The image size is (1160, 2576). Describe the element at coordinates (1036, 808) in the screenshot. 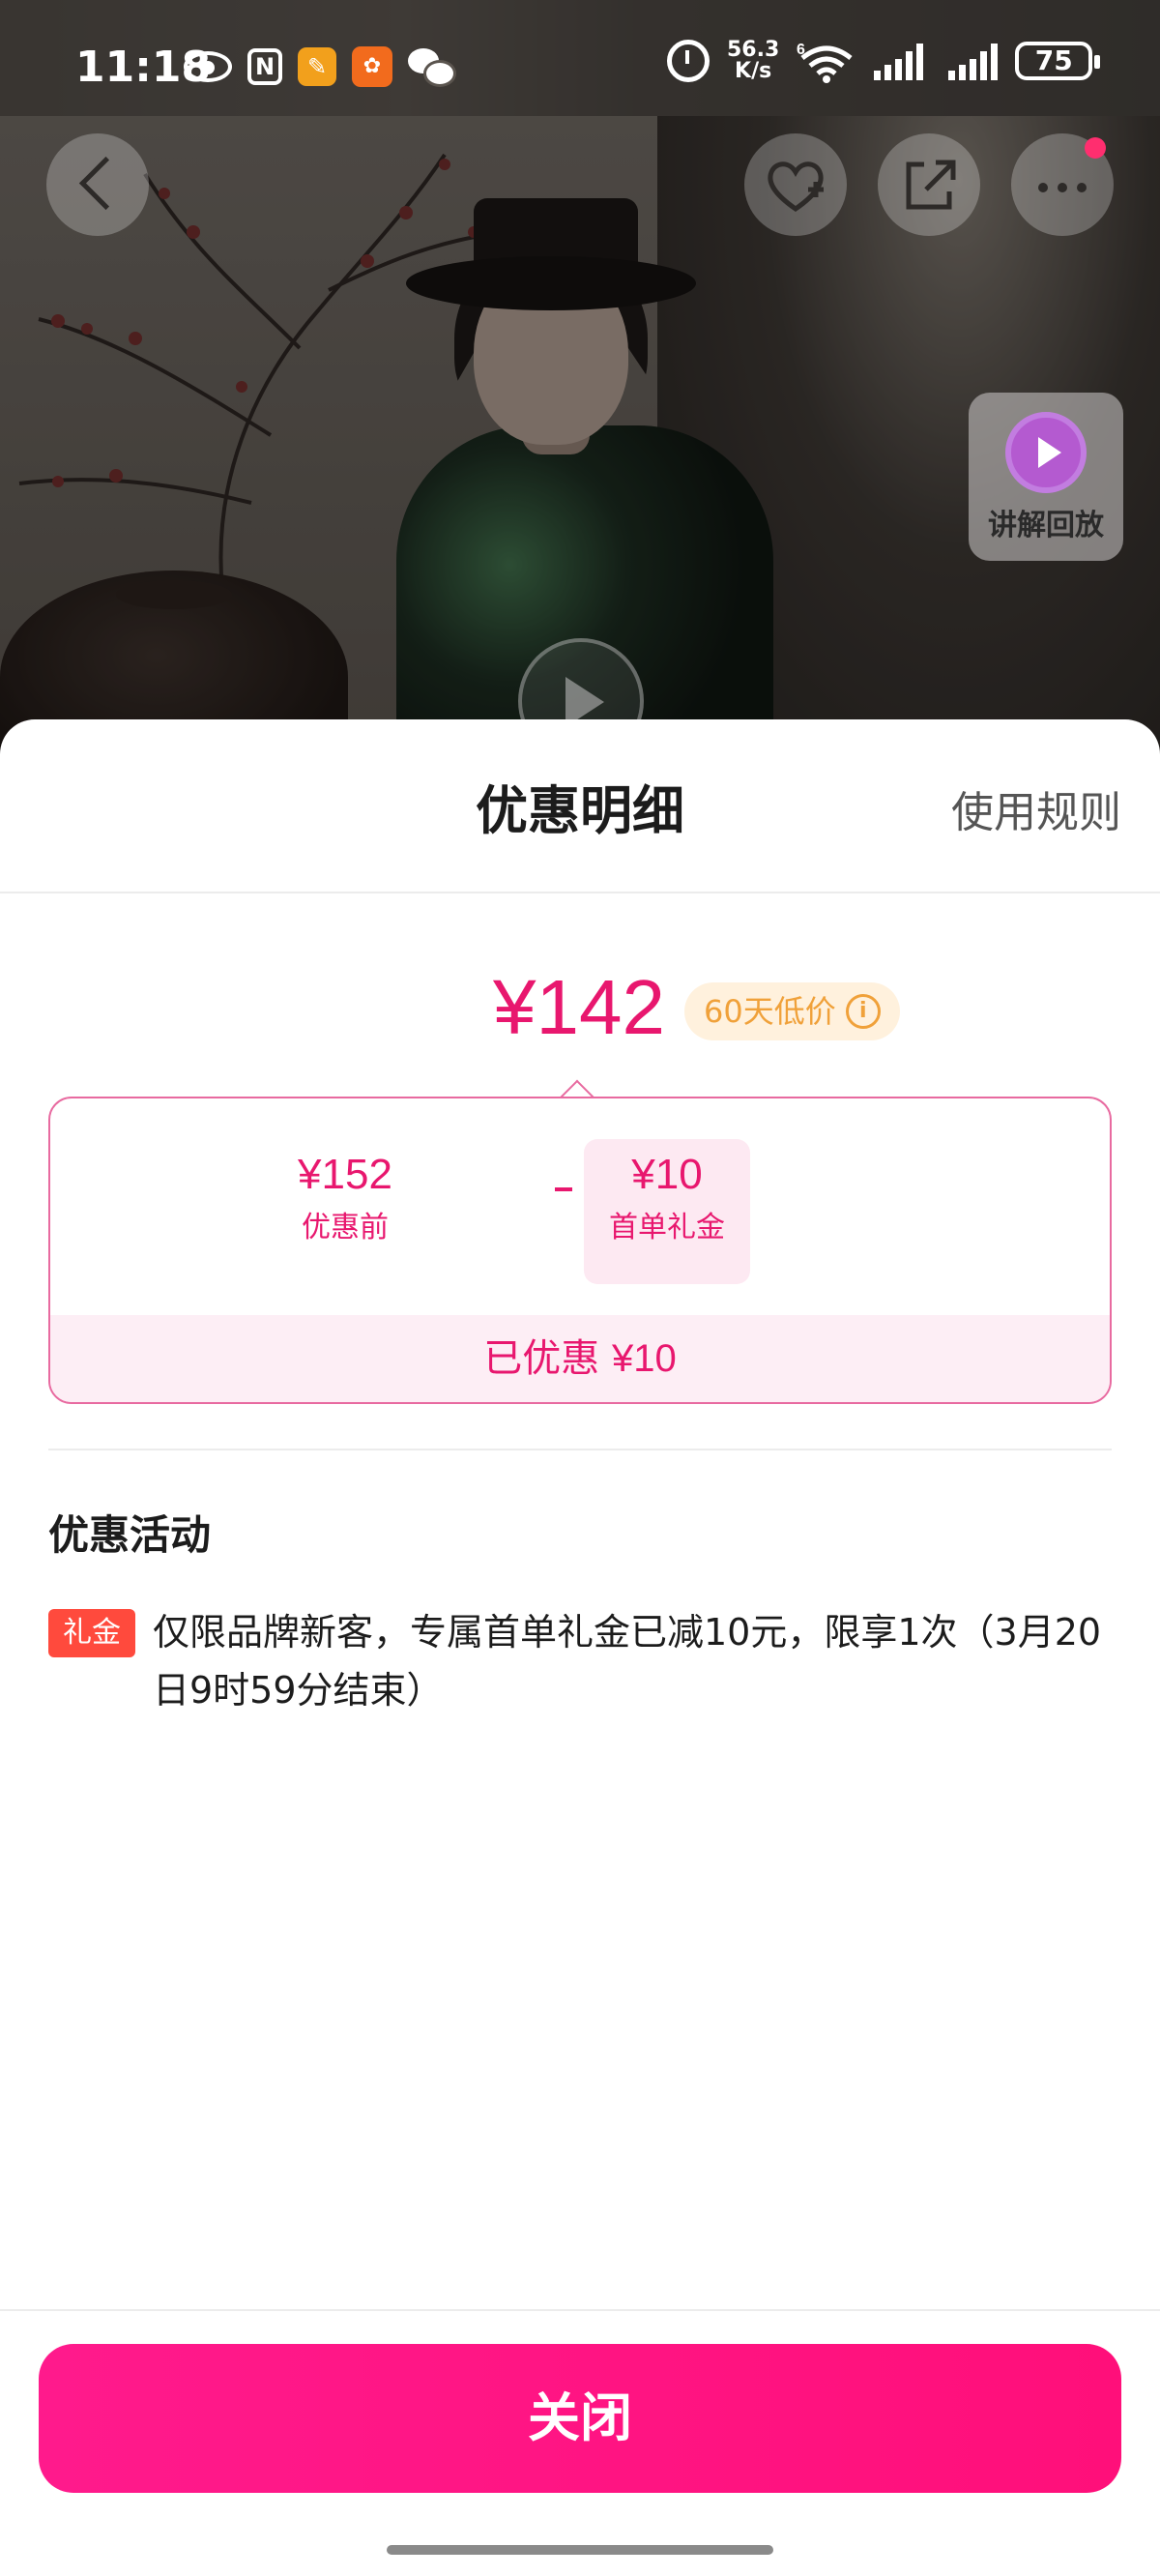

I see `usage-rules-link: 使用规则` at that location.